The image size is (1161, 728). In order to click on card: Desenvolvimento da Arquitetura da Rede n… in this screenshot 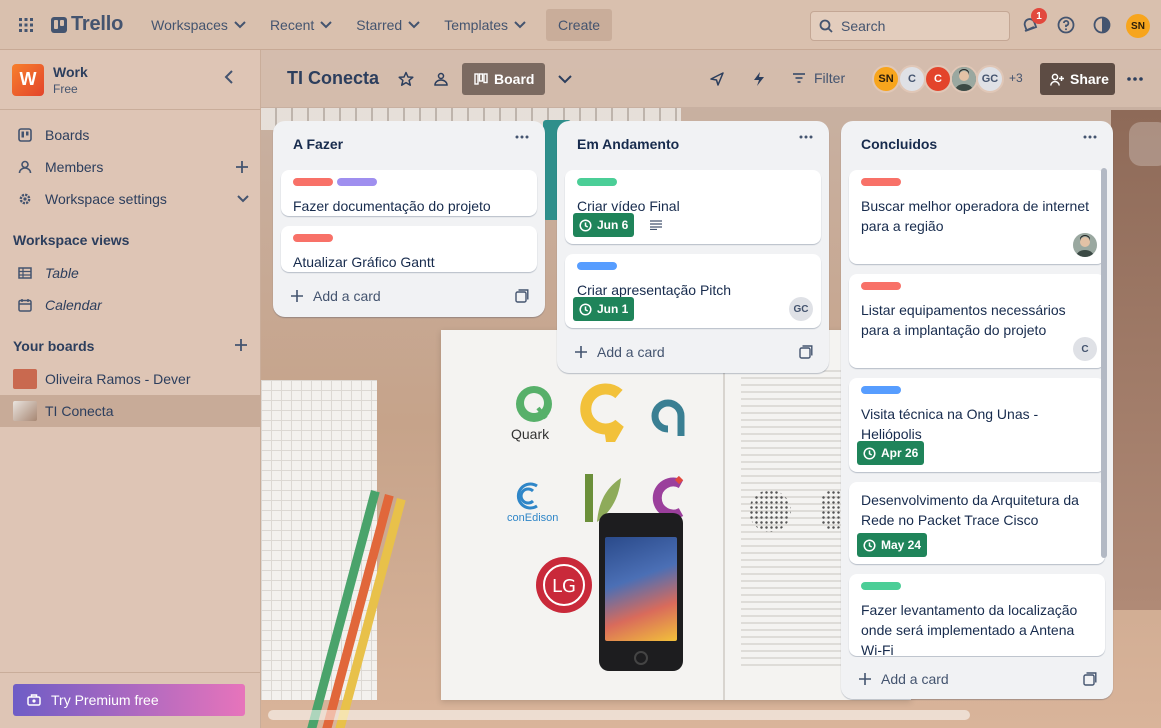, I will do `click(977, 523)`.